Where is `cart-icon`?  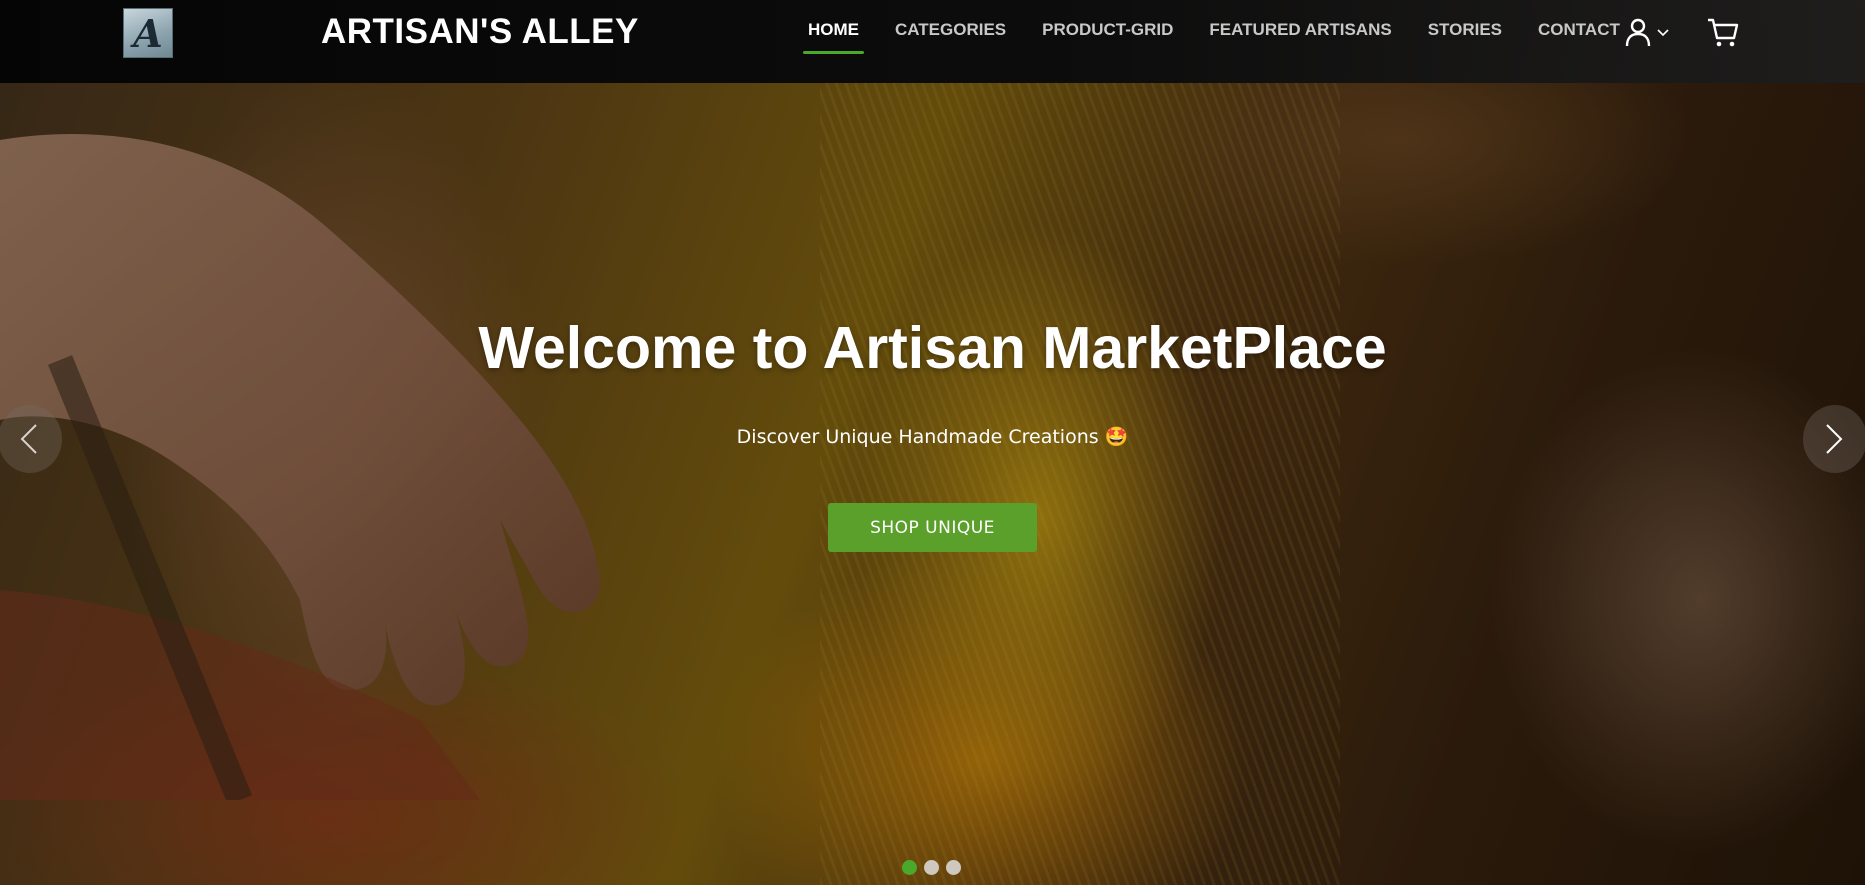
cart-icon is located at coordinates (1723, 32).